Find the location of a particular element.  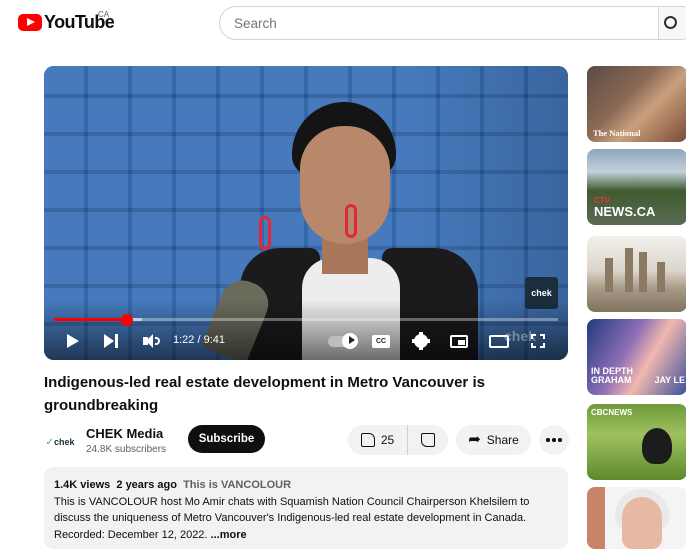

country-code: CA is located at coordinates (104, 14).